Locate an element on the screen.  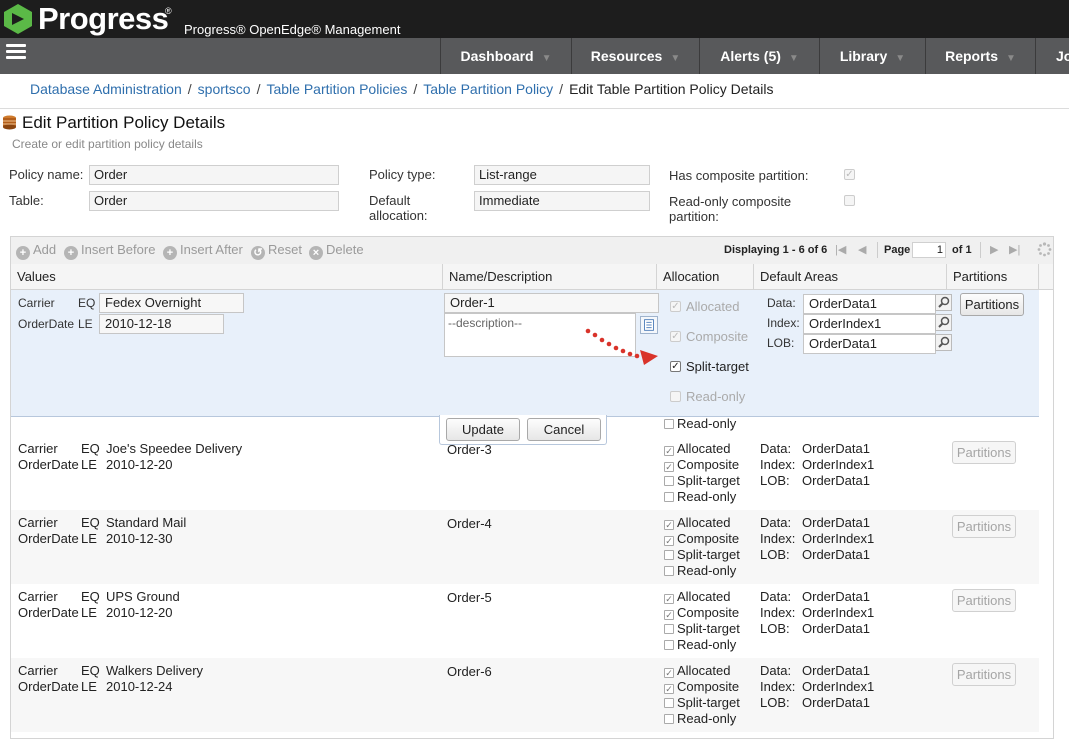
policy-type-field: List-range is located at coordinates (562, 175).